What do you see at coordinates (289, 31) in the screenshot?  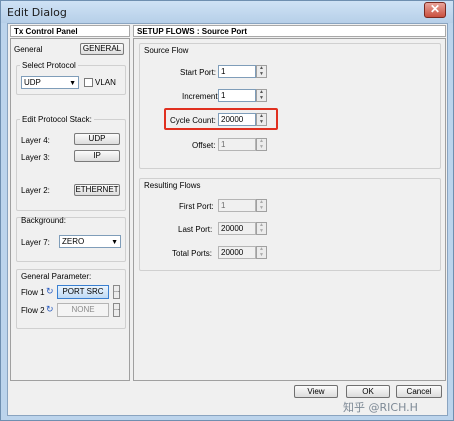 I see `setup-flows-header: SETUP FLOWS : Source Port` at bounding box center [289, 31].